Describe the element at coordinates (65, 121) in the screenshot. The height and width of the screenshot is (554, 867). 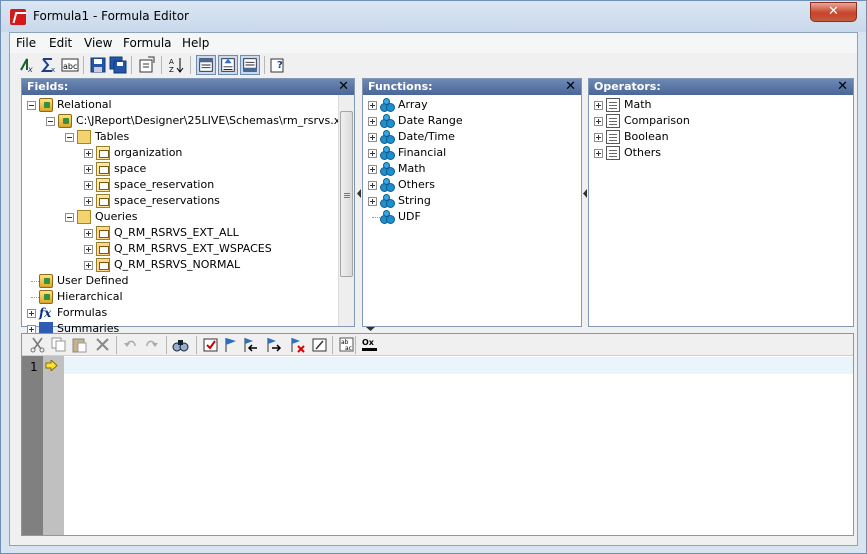
I see `database-icon` at that location.